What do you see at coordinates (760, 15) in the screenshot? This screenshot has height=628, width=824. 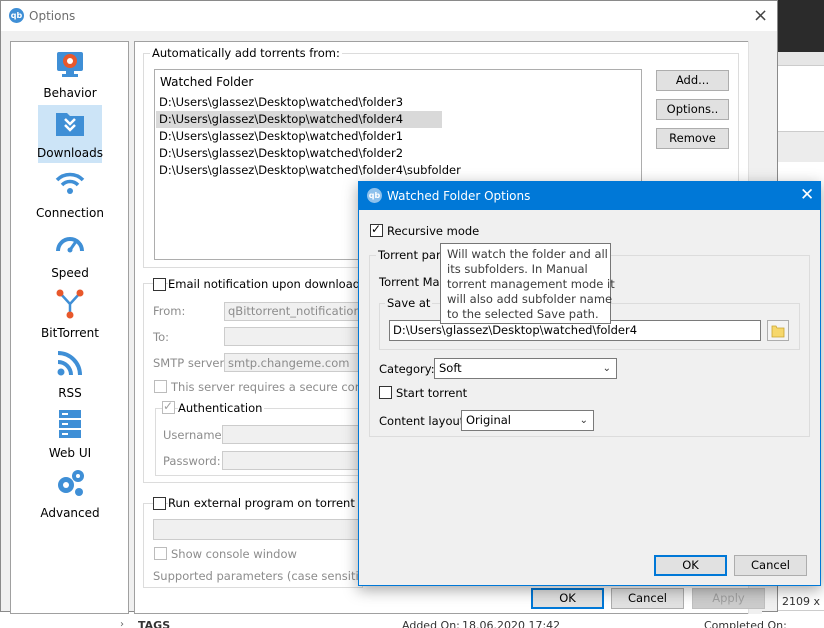 I see `close-icon: ×` at bounding box center [760, 15].